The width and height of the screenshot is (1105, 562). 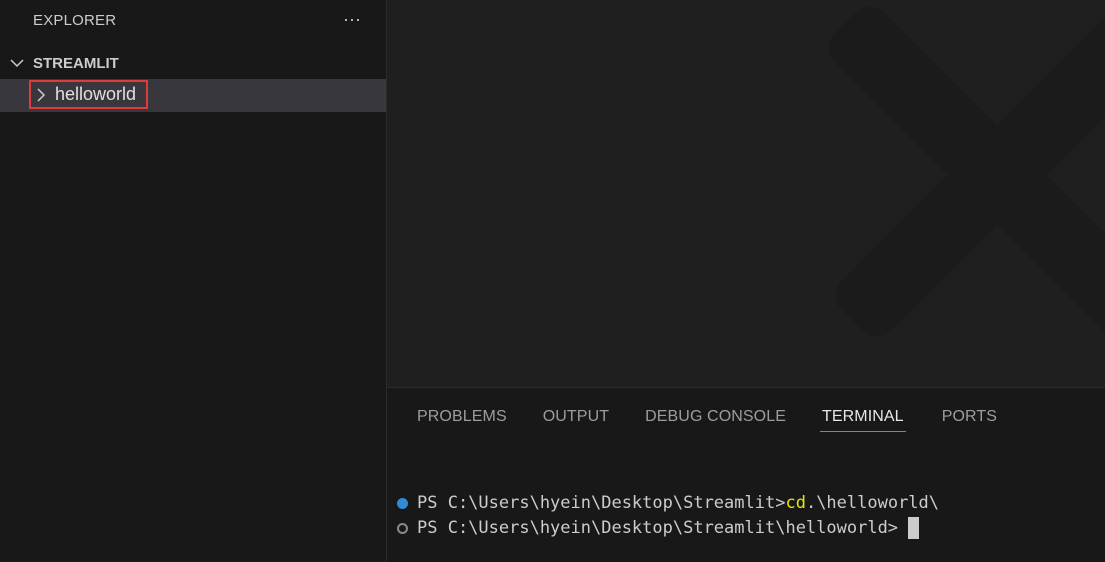 I want to click on terminal-cursor, so click(x=914, y=528).